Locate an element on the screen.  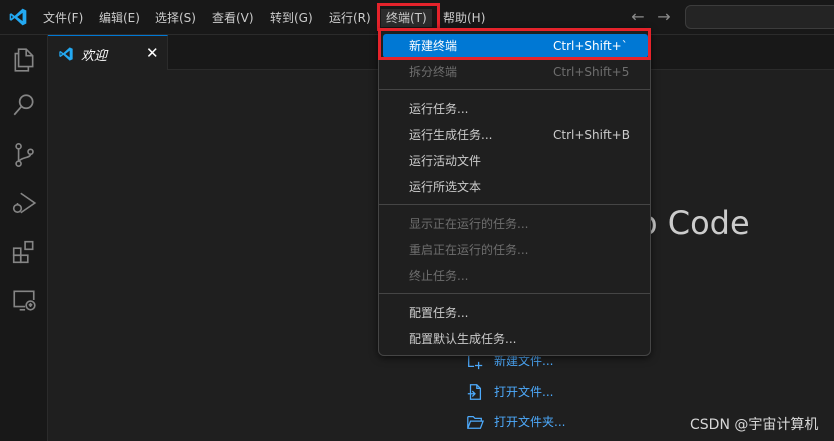
menu-item-run-build-task: 运行生成任务... Ctrl+Shift+B is located at coordinates (515, 135).